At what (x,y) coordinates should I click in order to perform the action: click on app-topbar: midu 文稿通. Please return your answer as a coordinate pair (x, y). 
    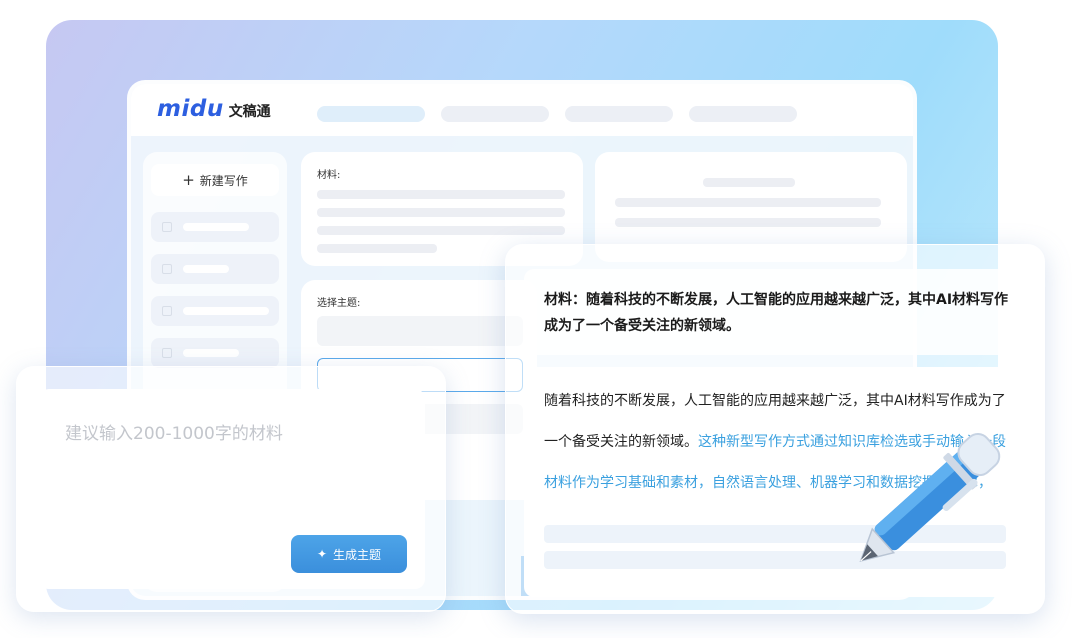
    Looking at the image, I should click on (522, 110).